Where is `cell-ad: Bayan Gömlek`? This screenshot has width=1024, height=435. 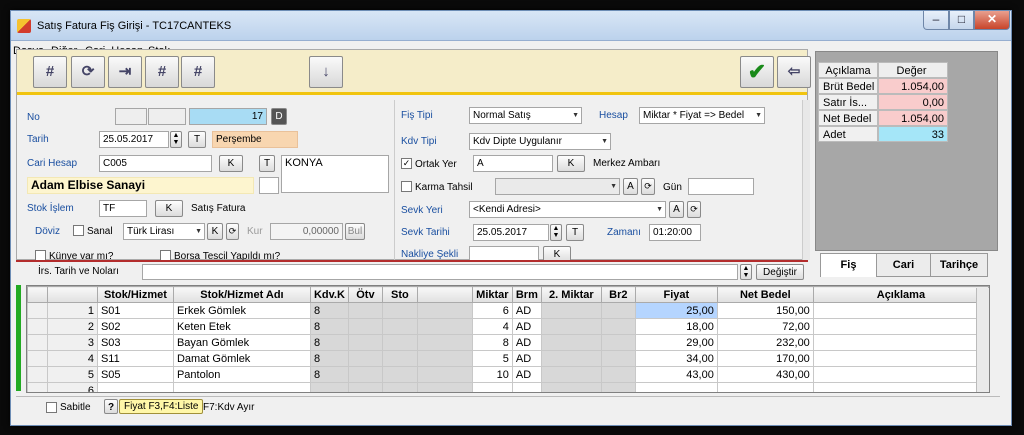
cell-ad: Bayan Gömlek is located at coordinates (241, 342).